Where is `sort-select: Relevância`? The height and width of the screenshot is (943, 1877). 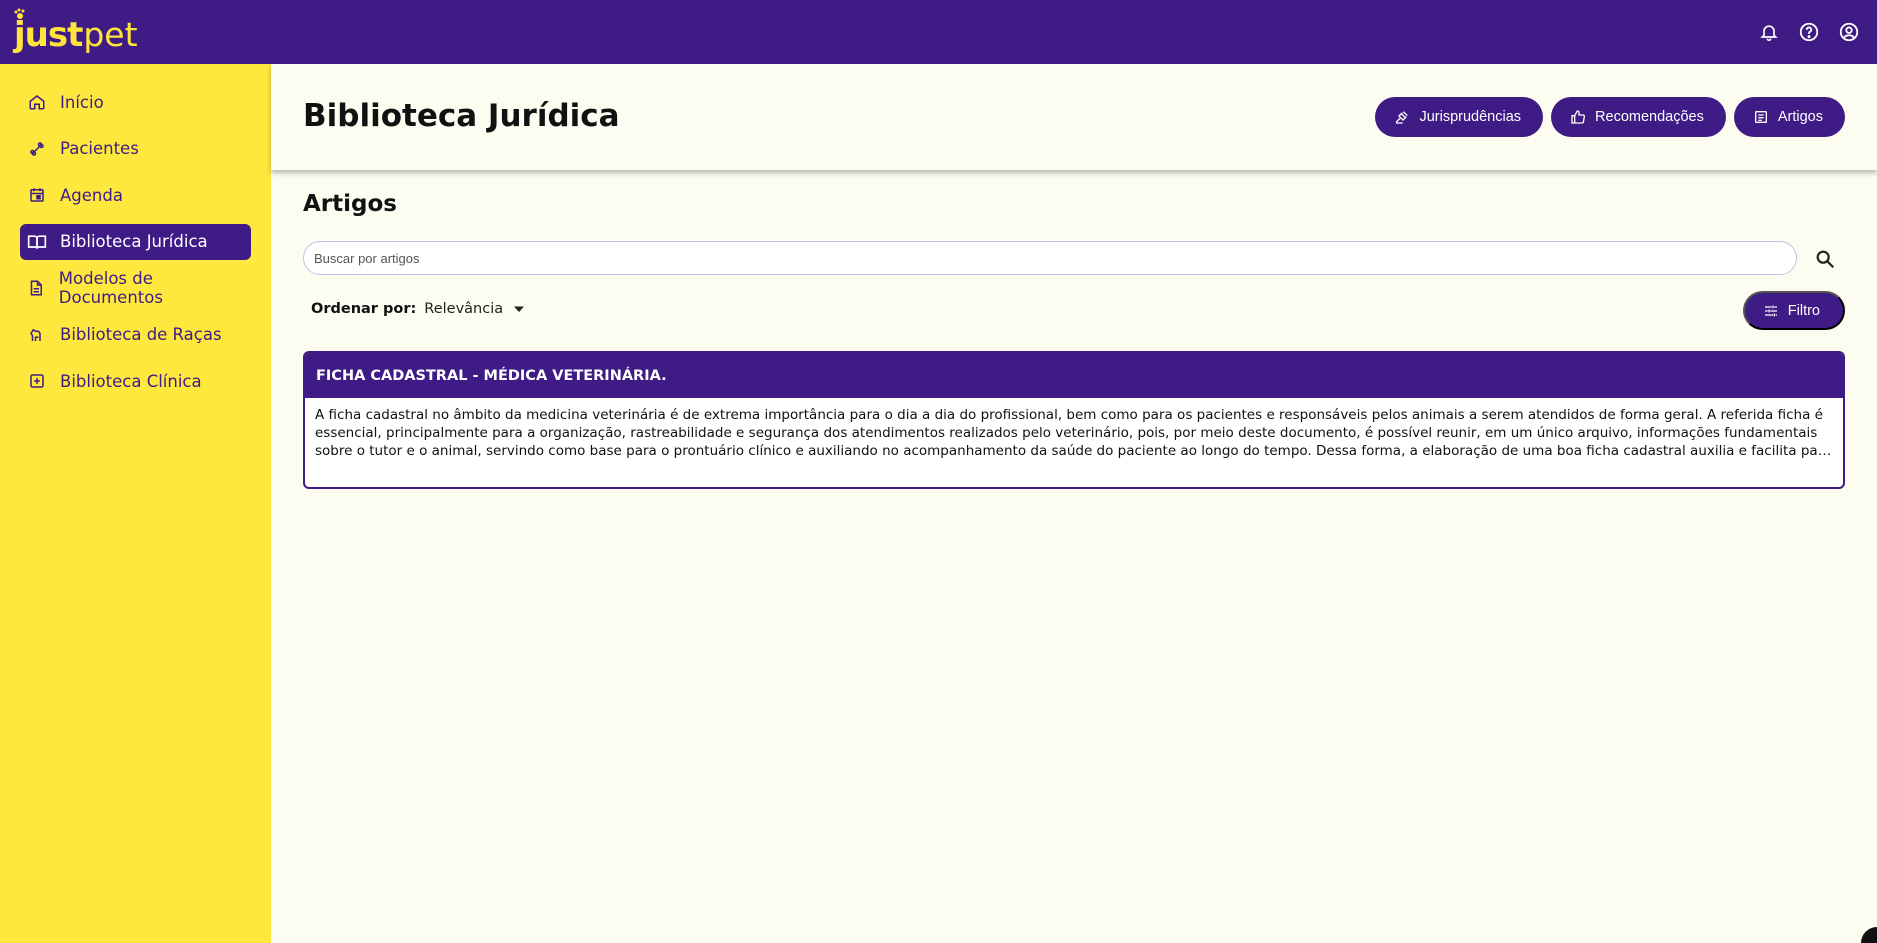
sort-select: Relevância is located at coordinates (463, 309).